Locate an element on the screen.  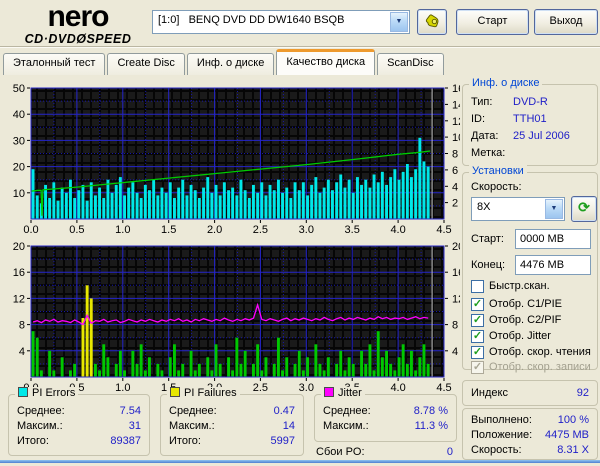
checkbox-label: Отобр. скор. записи is located at coordinates (540, 367).